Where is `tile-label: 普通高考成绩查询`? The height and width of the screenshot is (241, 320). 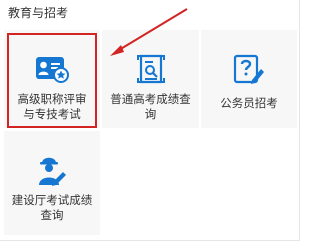
tile-label: 普通高考成绩查询 is located at coordinates (150, 106).